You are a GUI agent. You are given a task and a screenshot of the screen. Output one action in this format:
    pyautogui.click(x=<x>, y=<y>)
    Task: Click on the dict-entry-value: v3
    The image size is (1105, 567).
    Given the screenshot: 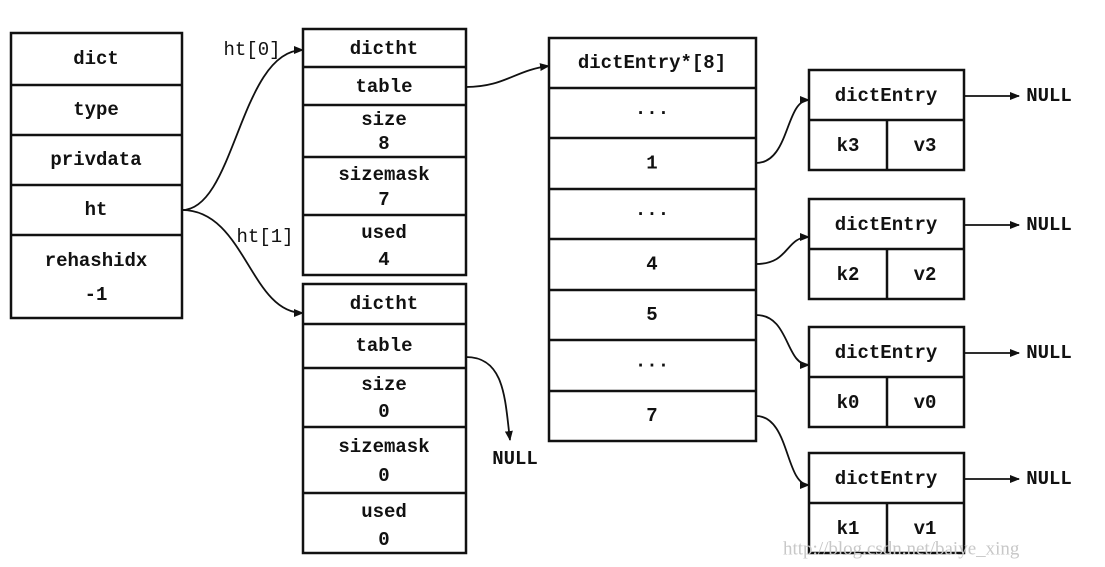 What is the action you would take?
    pyautogui.click(x=925, y=146)
    